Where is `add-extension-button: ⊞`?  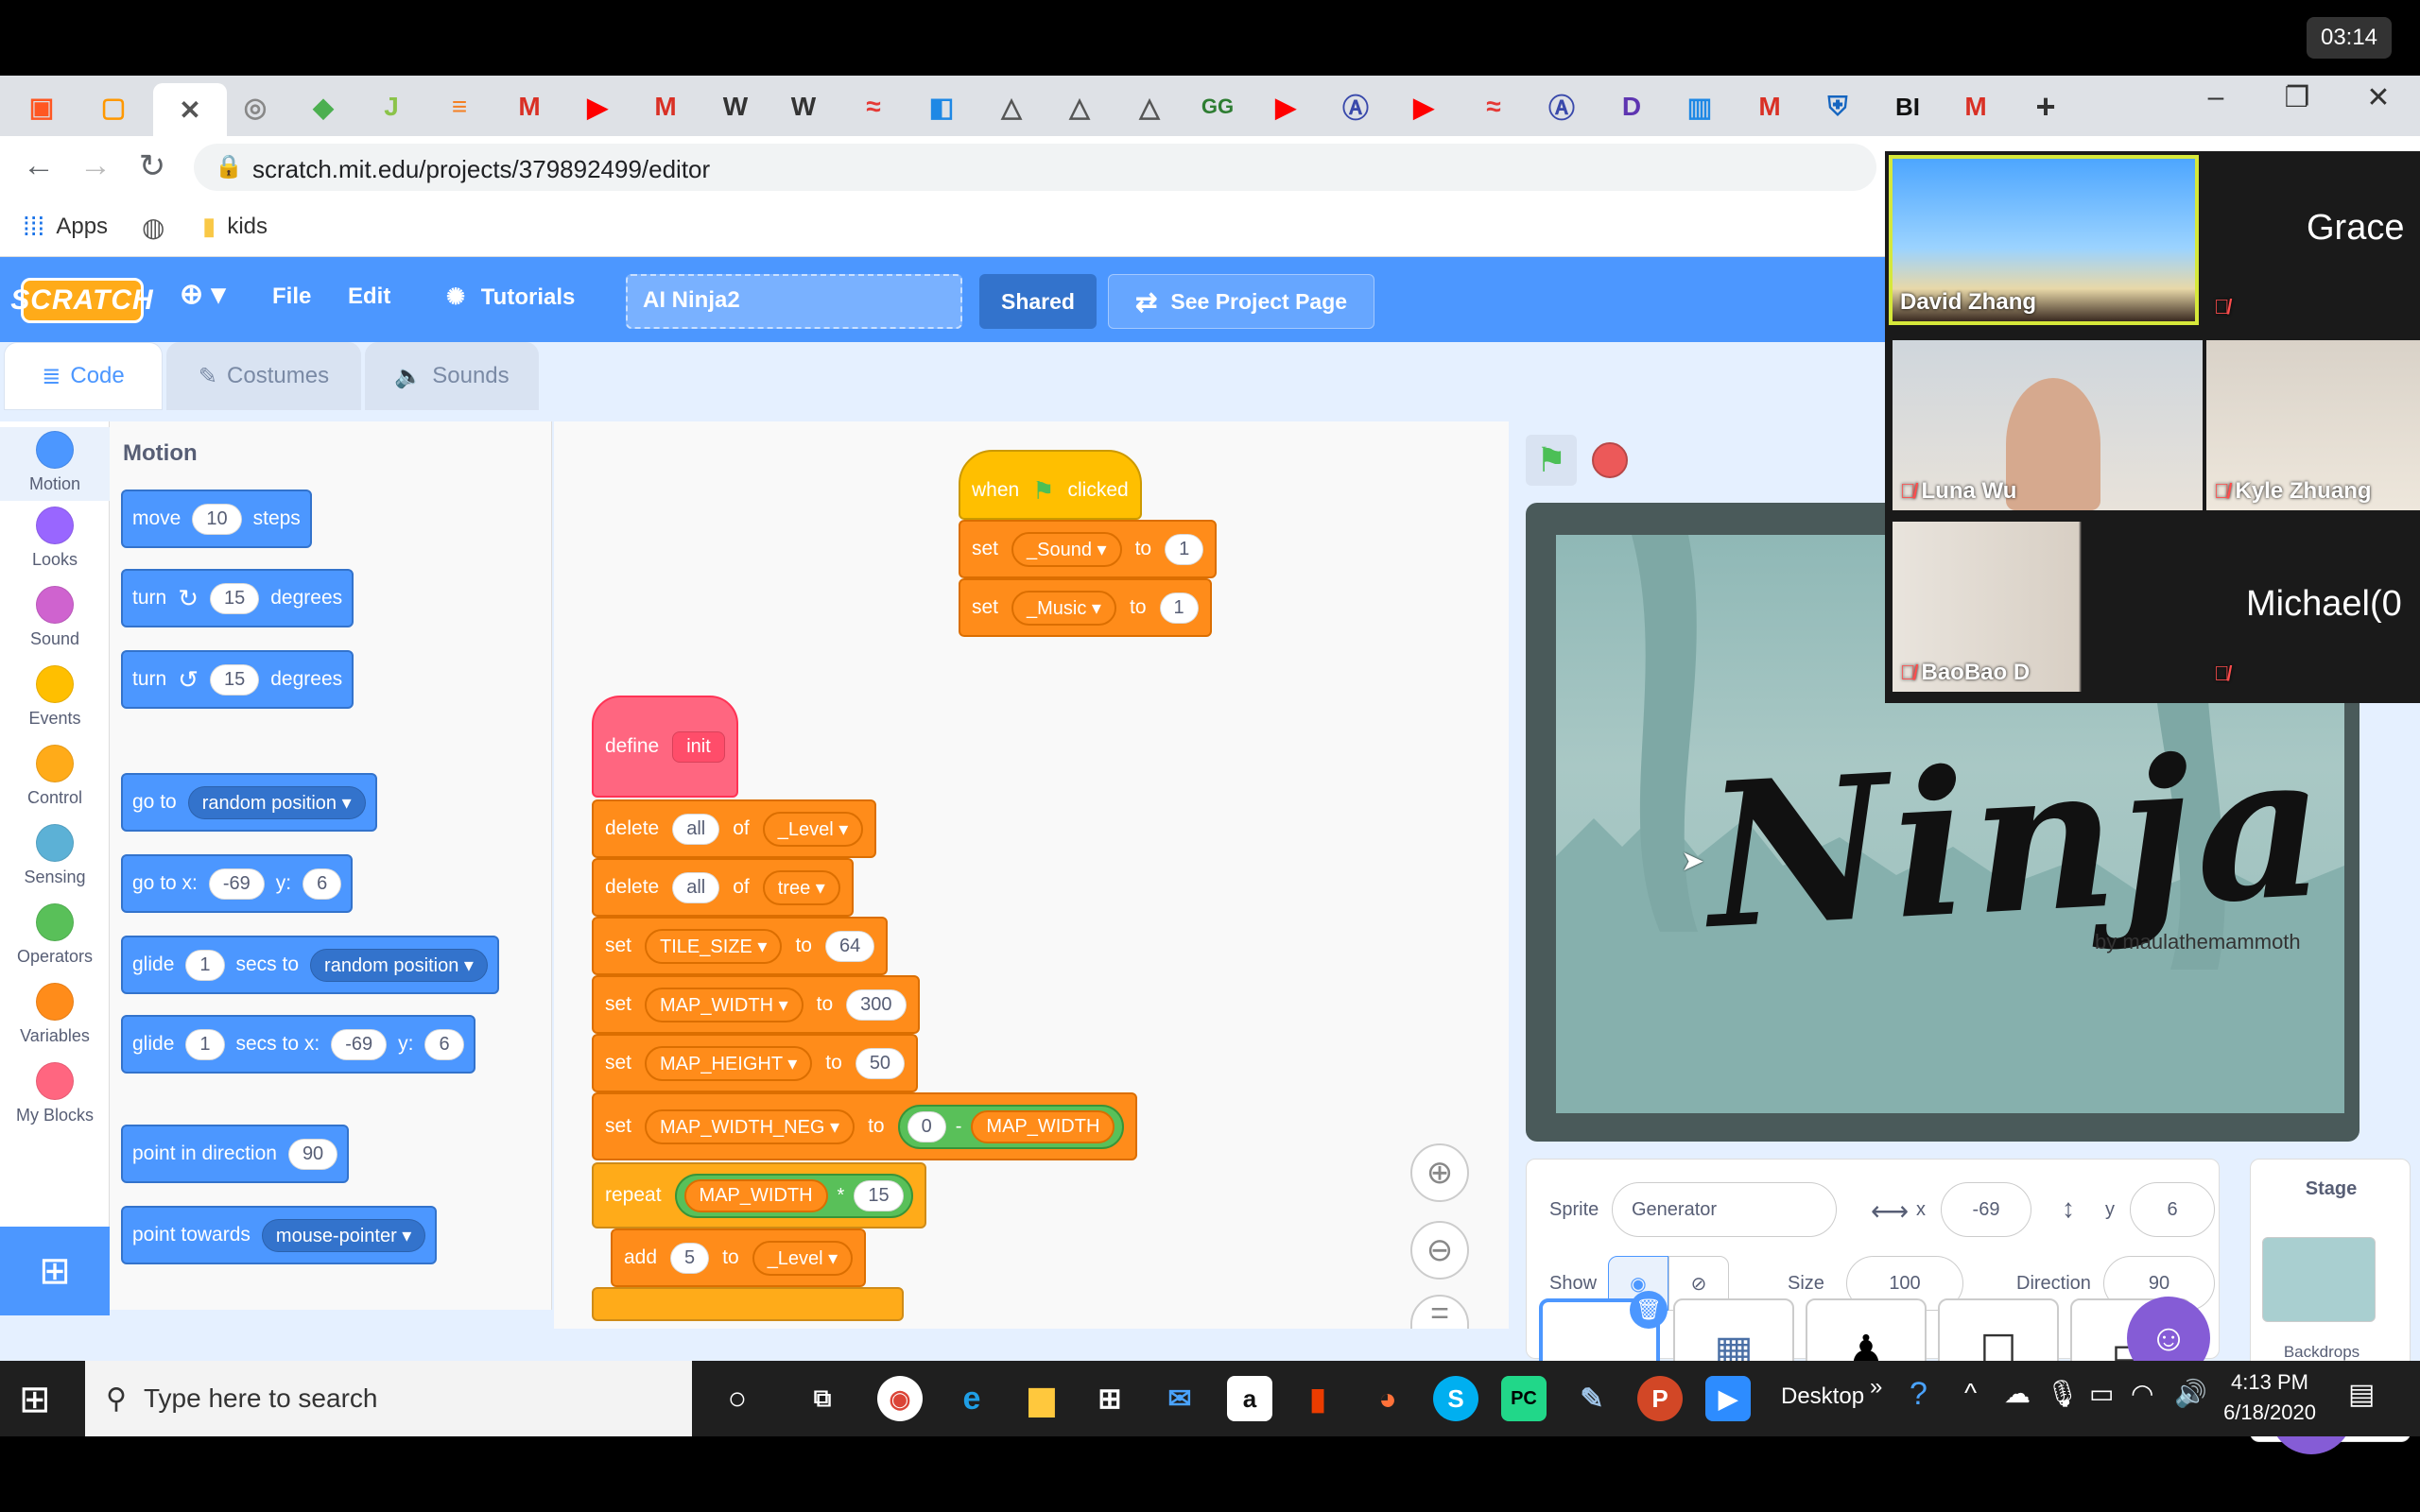 add-extension-button: ⊞ is located at coordinates (55, 1271).